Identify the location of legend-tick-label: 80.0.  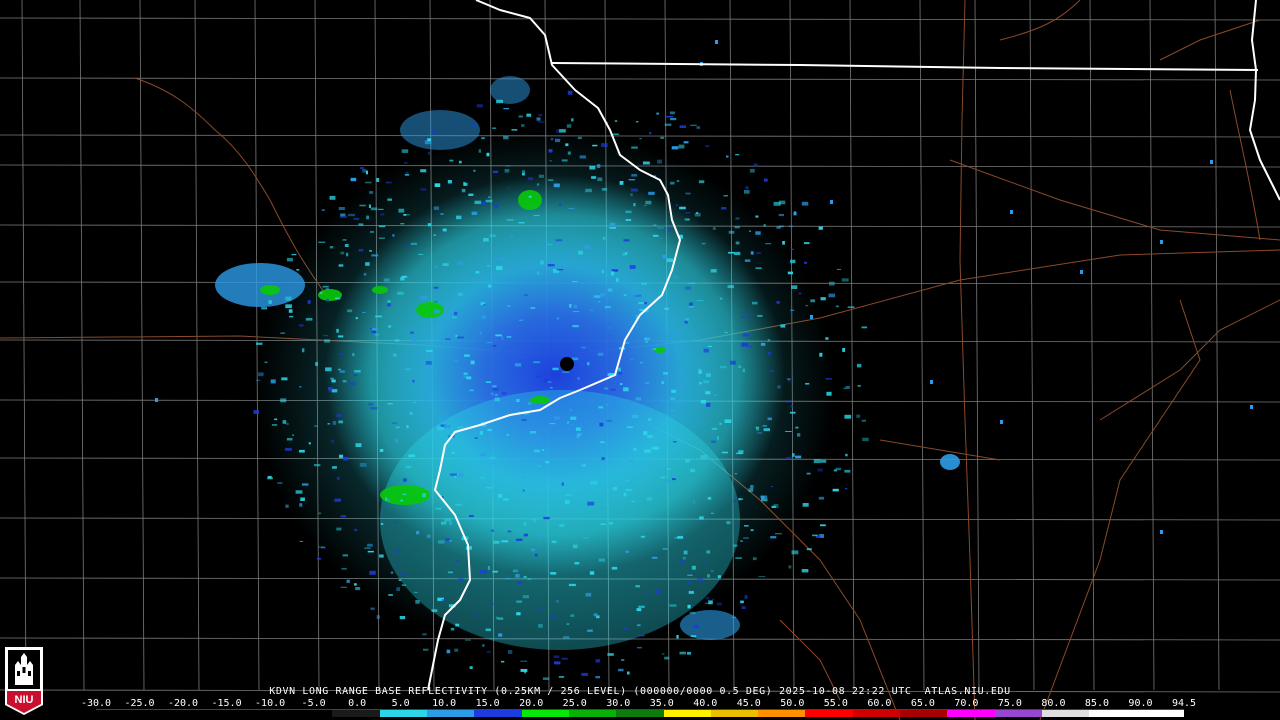
(1053, 703).